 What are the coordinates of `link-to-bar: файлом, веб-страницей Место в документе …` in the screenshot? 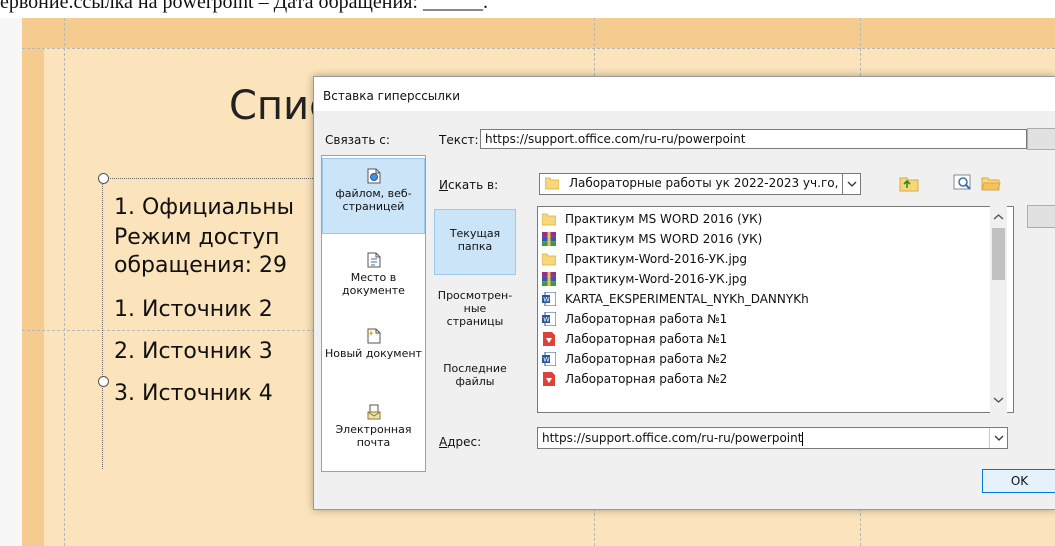 It's located at (373, 313).